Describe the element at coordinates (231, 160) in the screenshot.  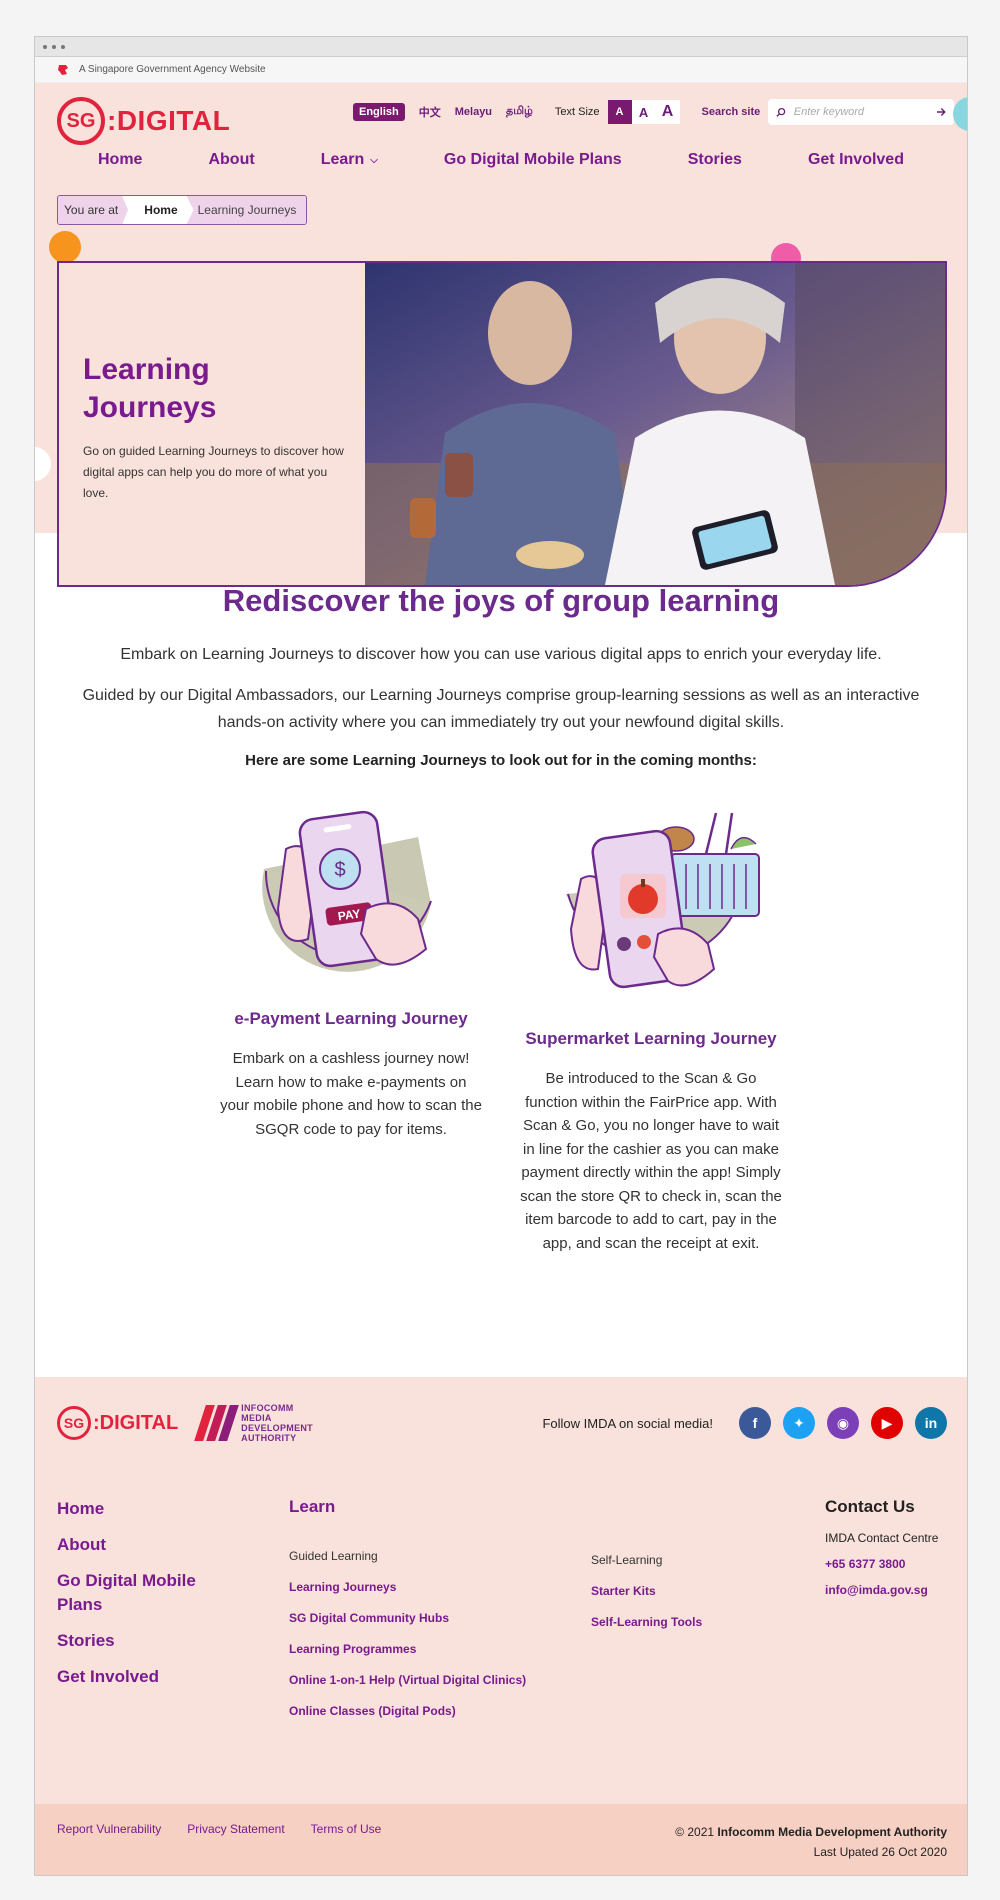
I see `nav-about: About` at that location.